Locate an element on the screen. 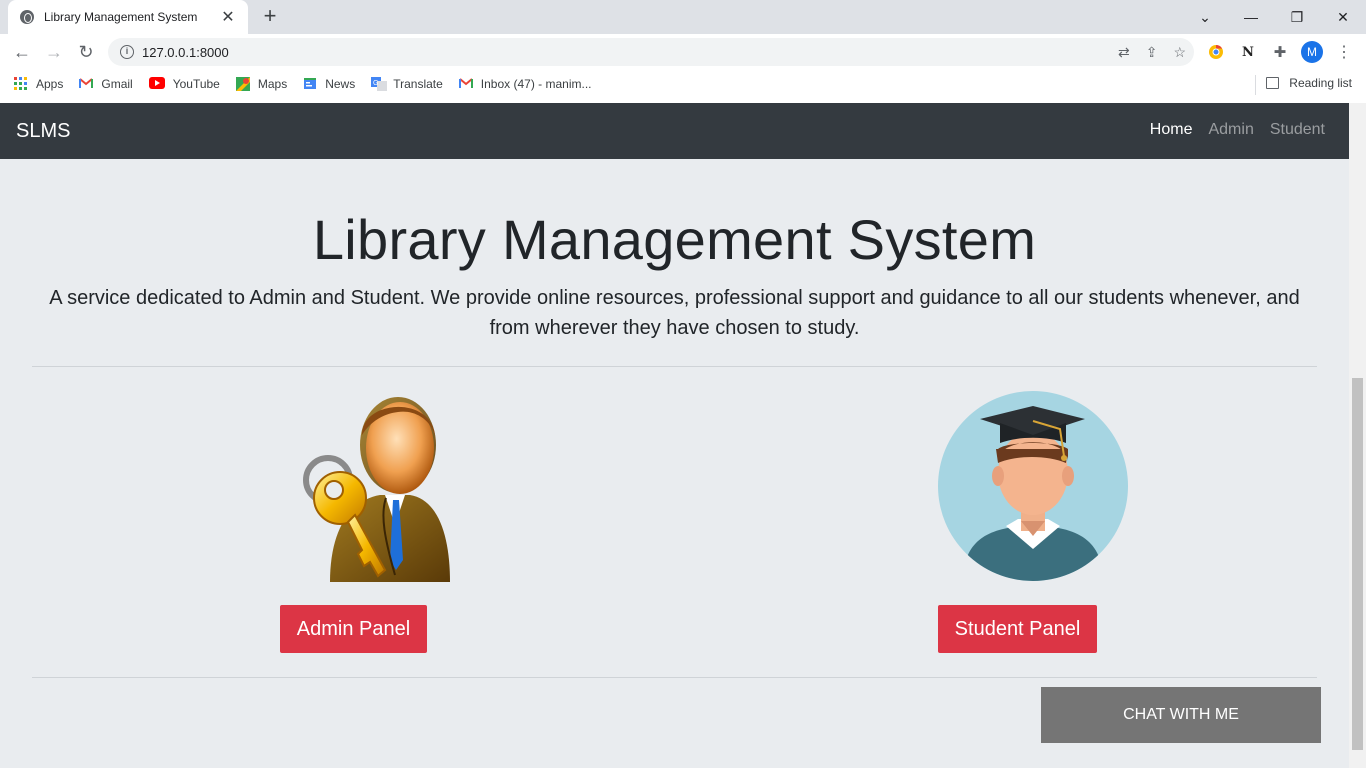 Image resolution: width=1366 pixels, height=768 pixels. tab-title: Library Management System is located at coordinates (121, 17).